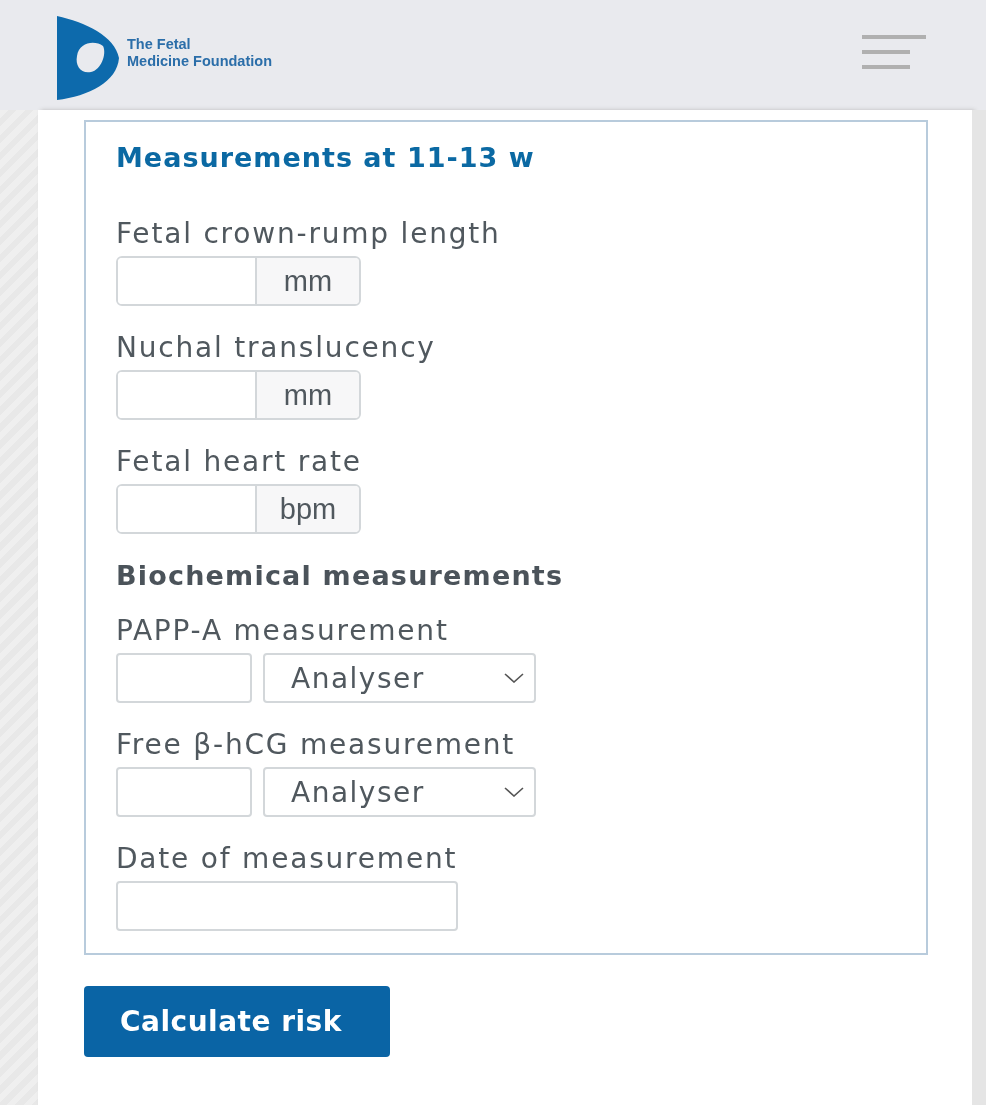  I want to click on field-label: Nuchal translucency, so click(276, 348).